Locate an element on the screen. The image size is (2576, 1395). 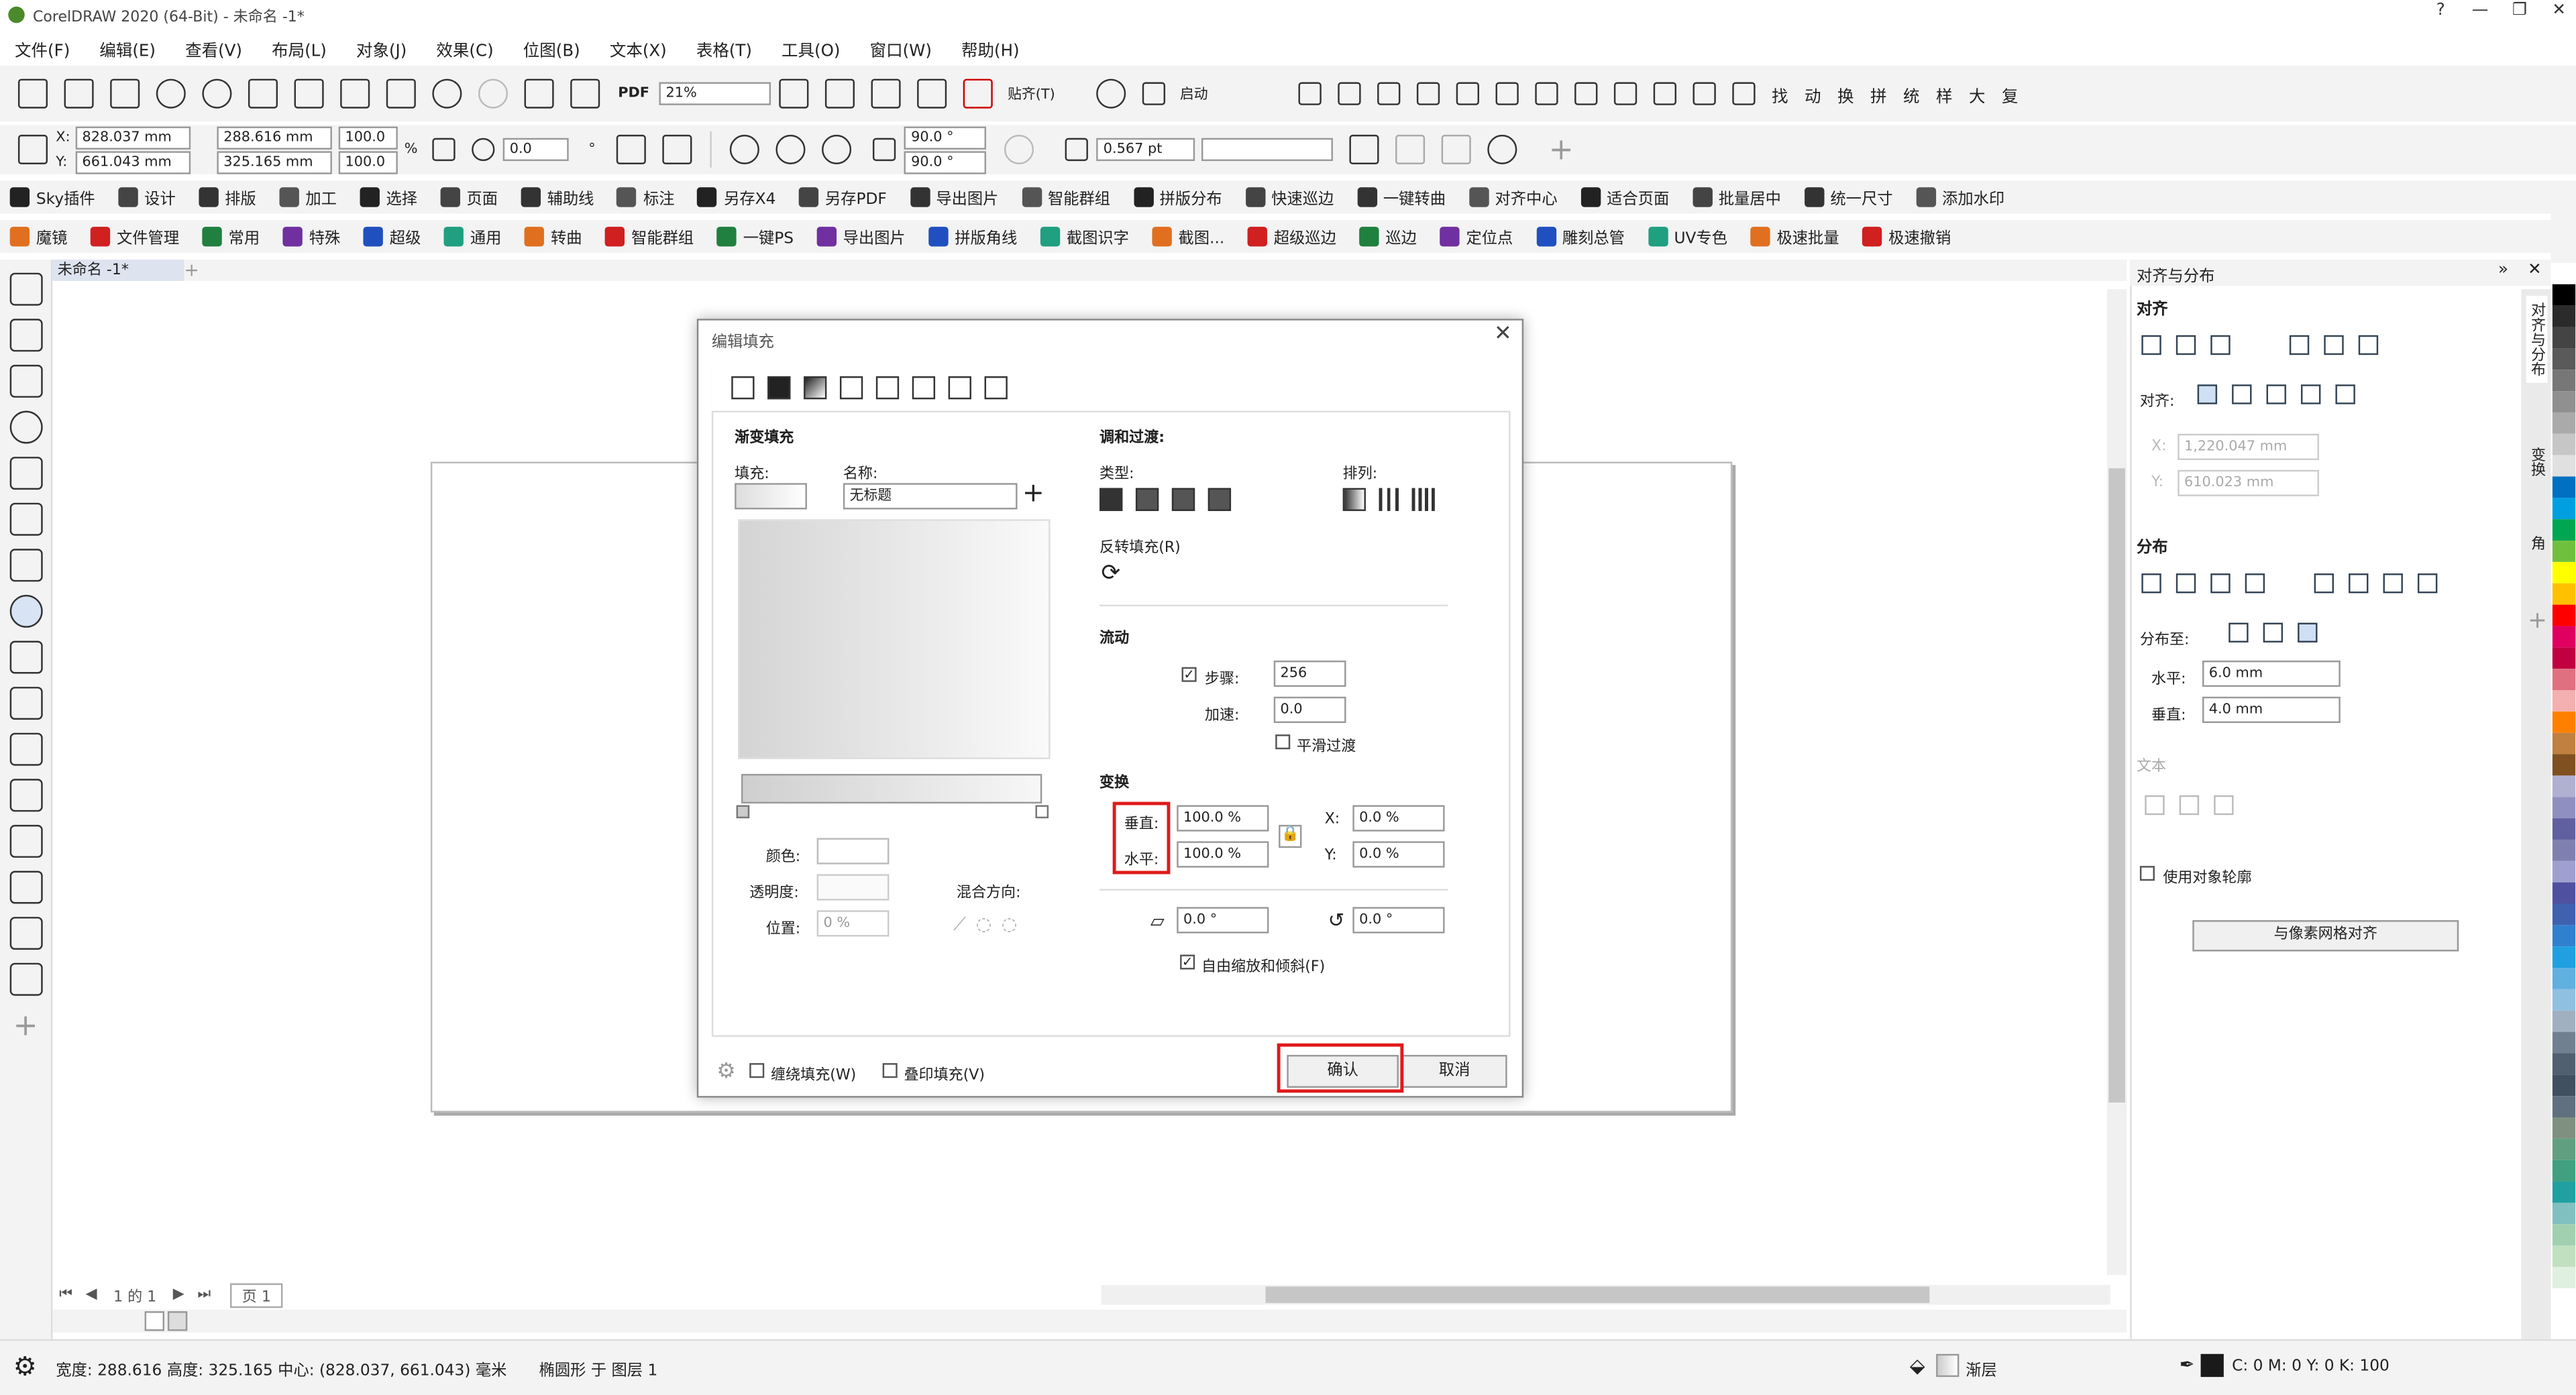
redo-icon is located at coordinates (493, 93).